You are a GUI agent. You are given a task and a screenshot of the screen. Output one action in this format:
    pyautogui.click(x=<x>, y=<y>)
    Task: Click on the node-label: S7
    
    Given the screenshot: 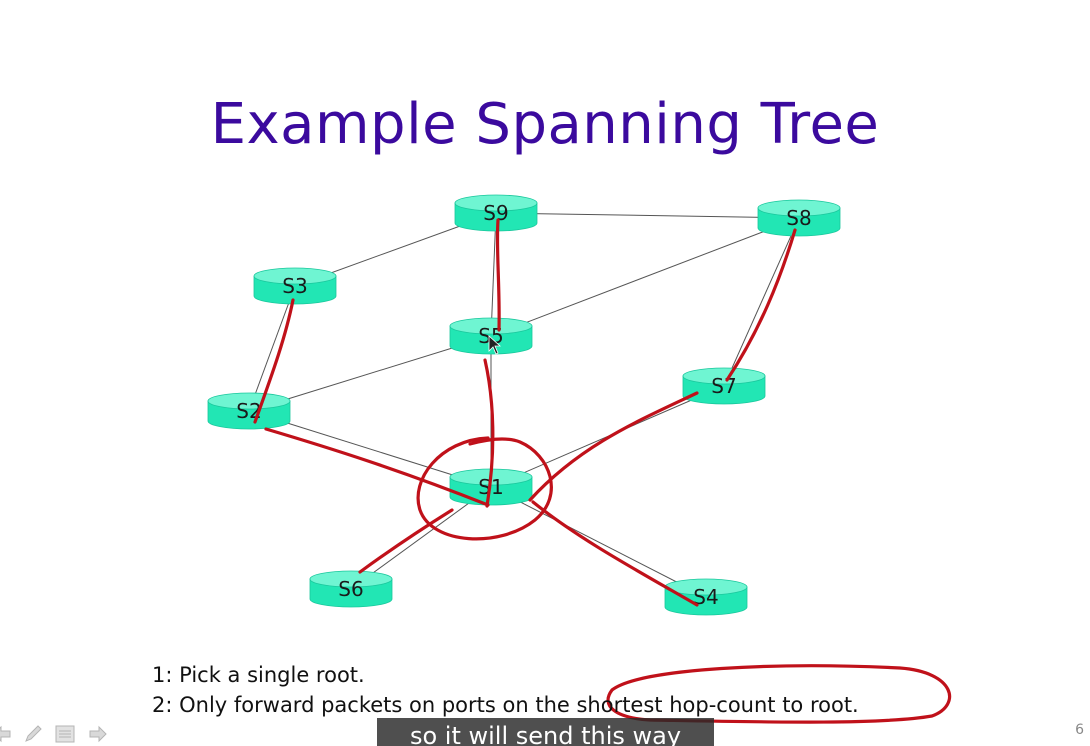 What is the action you would take?
    pyautogui.click(x=723, y=386)
    